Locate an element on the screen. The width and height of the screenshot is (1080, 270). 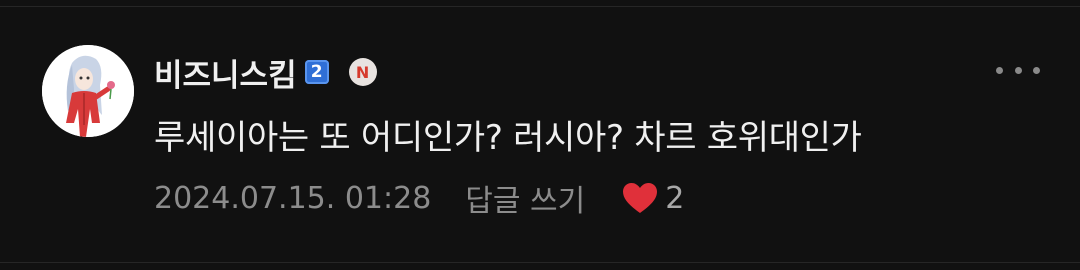
new-badge: N is located at coordinates (362, 72).